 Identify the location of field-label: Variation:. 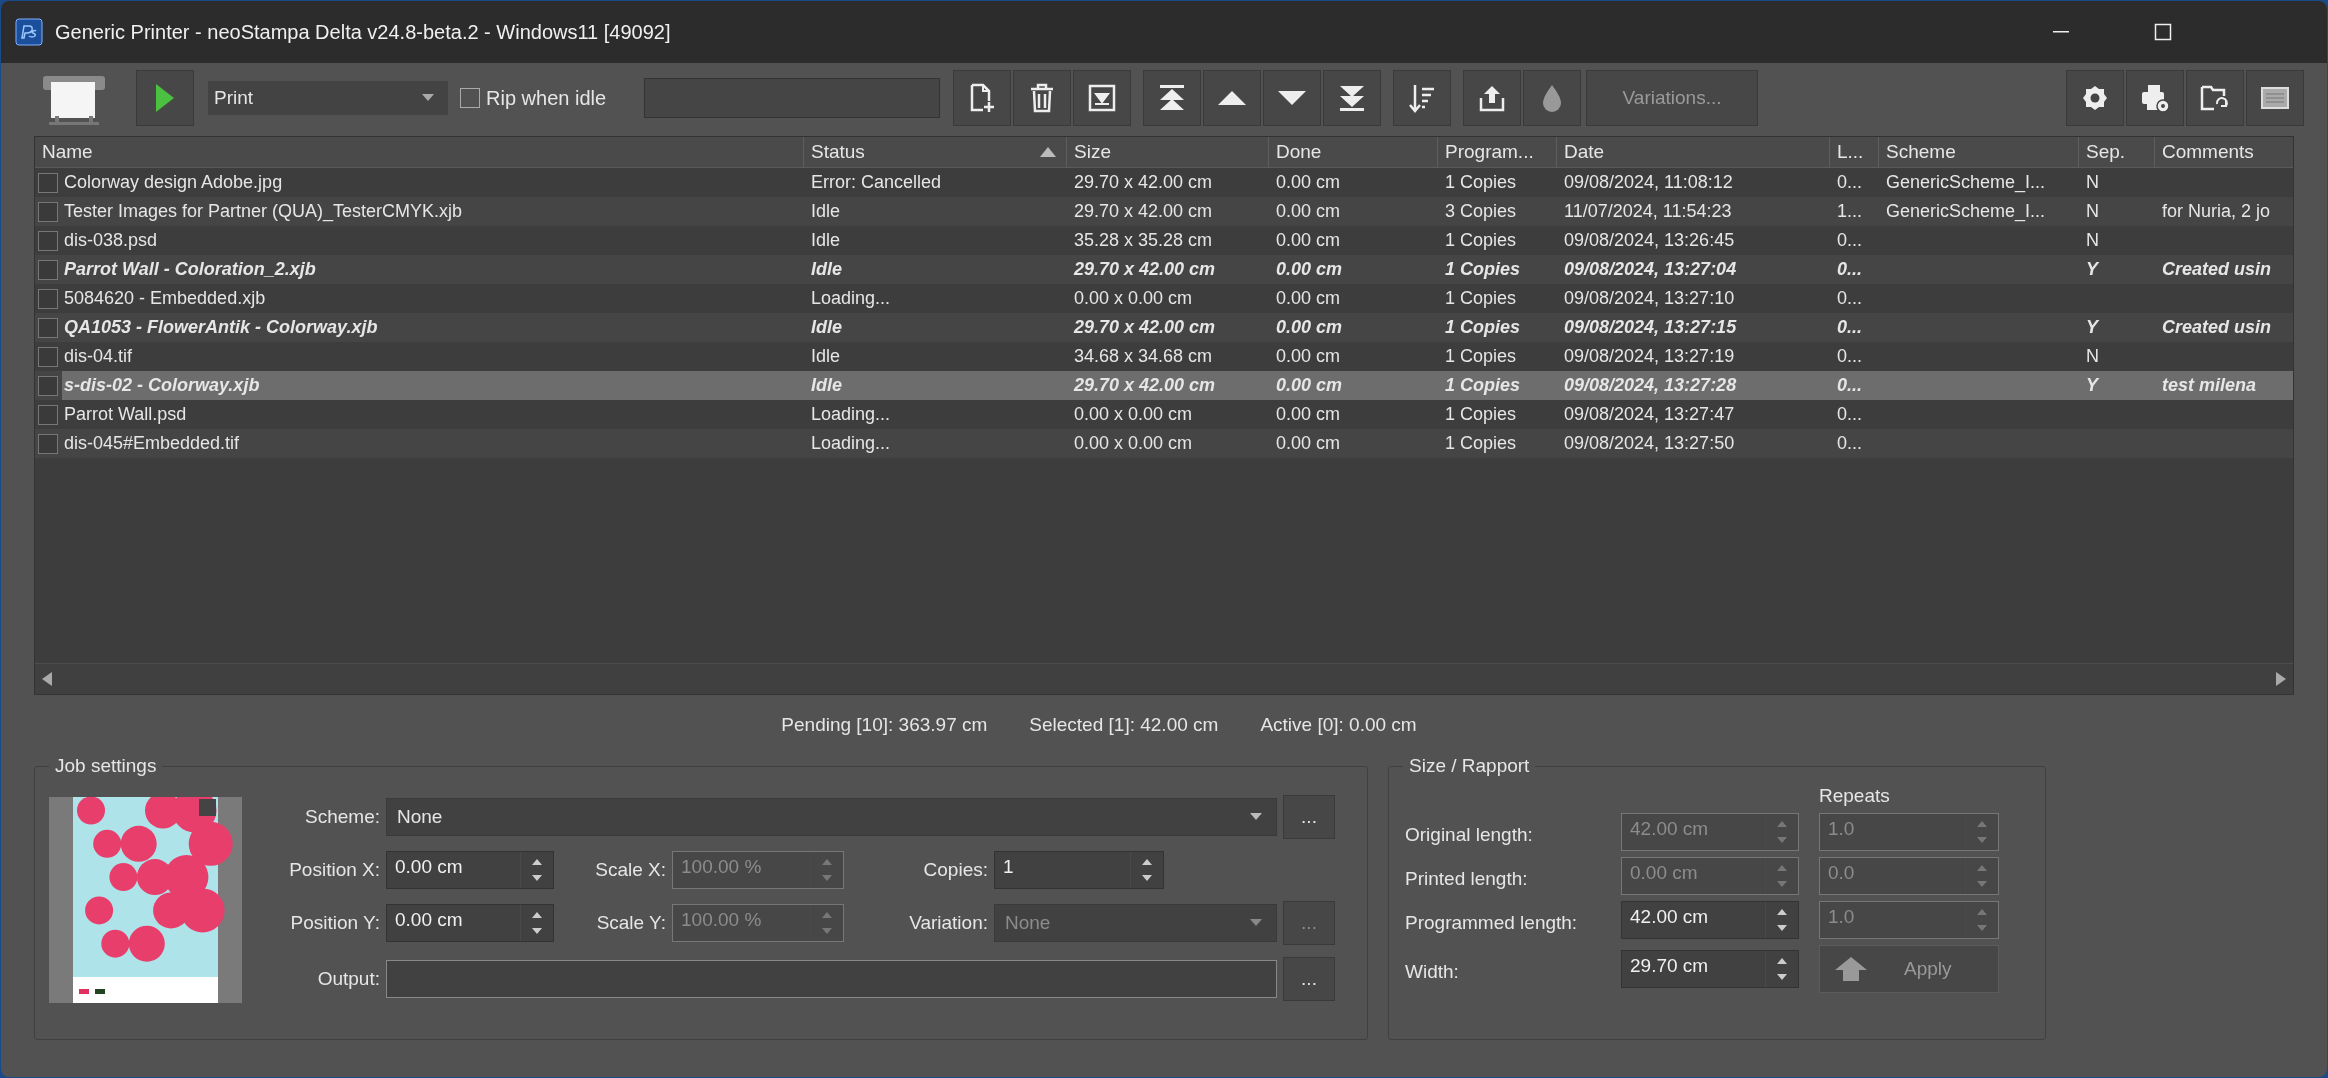
(948, 923).